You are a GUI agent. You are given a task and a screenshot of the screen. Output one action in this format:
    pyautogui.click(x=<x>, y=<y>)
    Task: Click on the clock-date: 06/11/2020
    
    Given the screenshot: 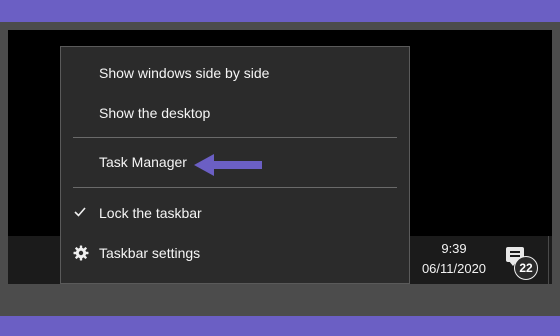 What is the action you would take?
    pyautogui.click(x=454, y=268)
    